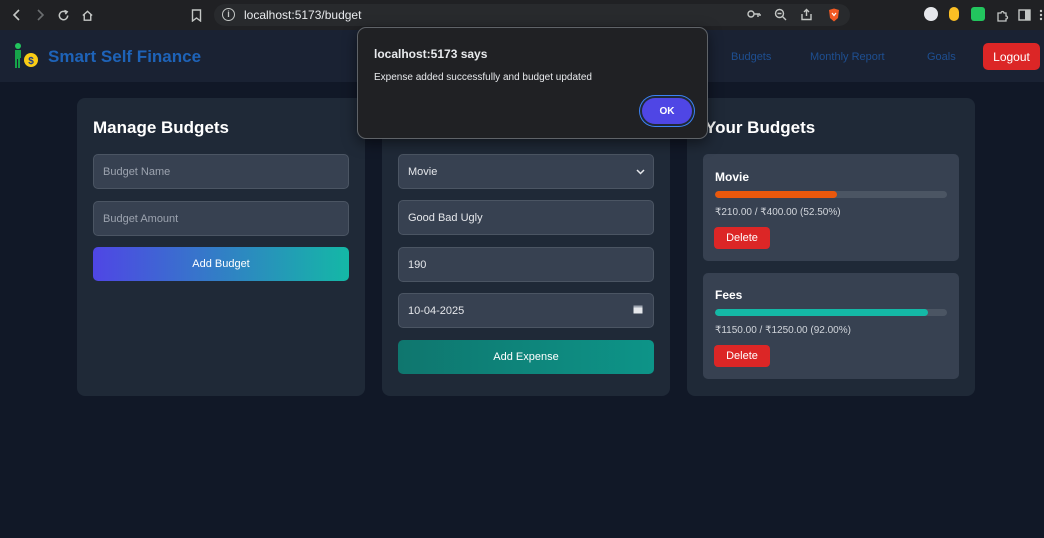 The width and height of the screenshot is (1044, 538). What do you see at coordinates (302, 15) in the screenshot?
I see `address-url: localhost:5173/budget` at bounding box center [302, 15].